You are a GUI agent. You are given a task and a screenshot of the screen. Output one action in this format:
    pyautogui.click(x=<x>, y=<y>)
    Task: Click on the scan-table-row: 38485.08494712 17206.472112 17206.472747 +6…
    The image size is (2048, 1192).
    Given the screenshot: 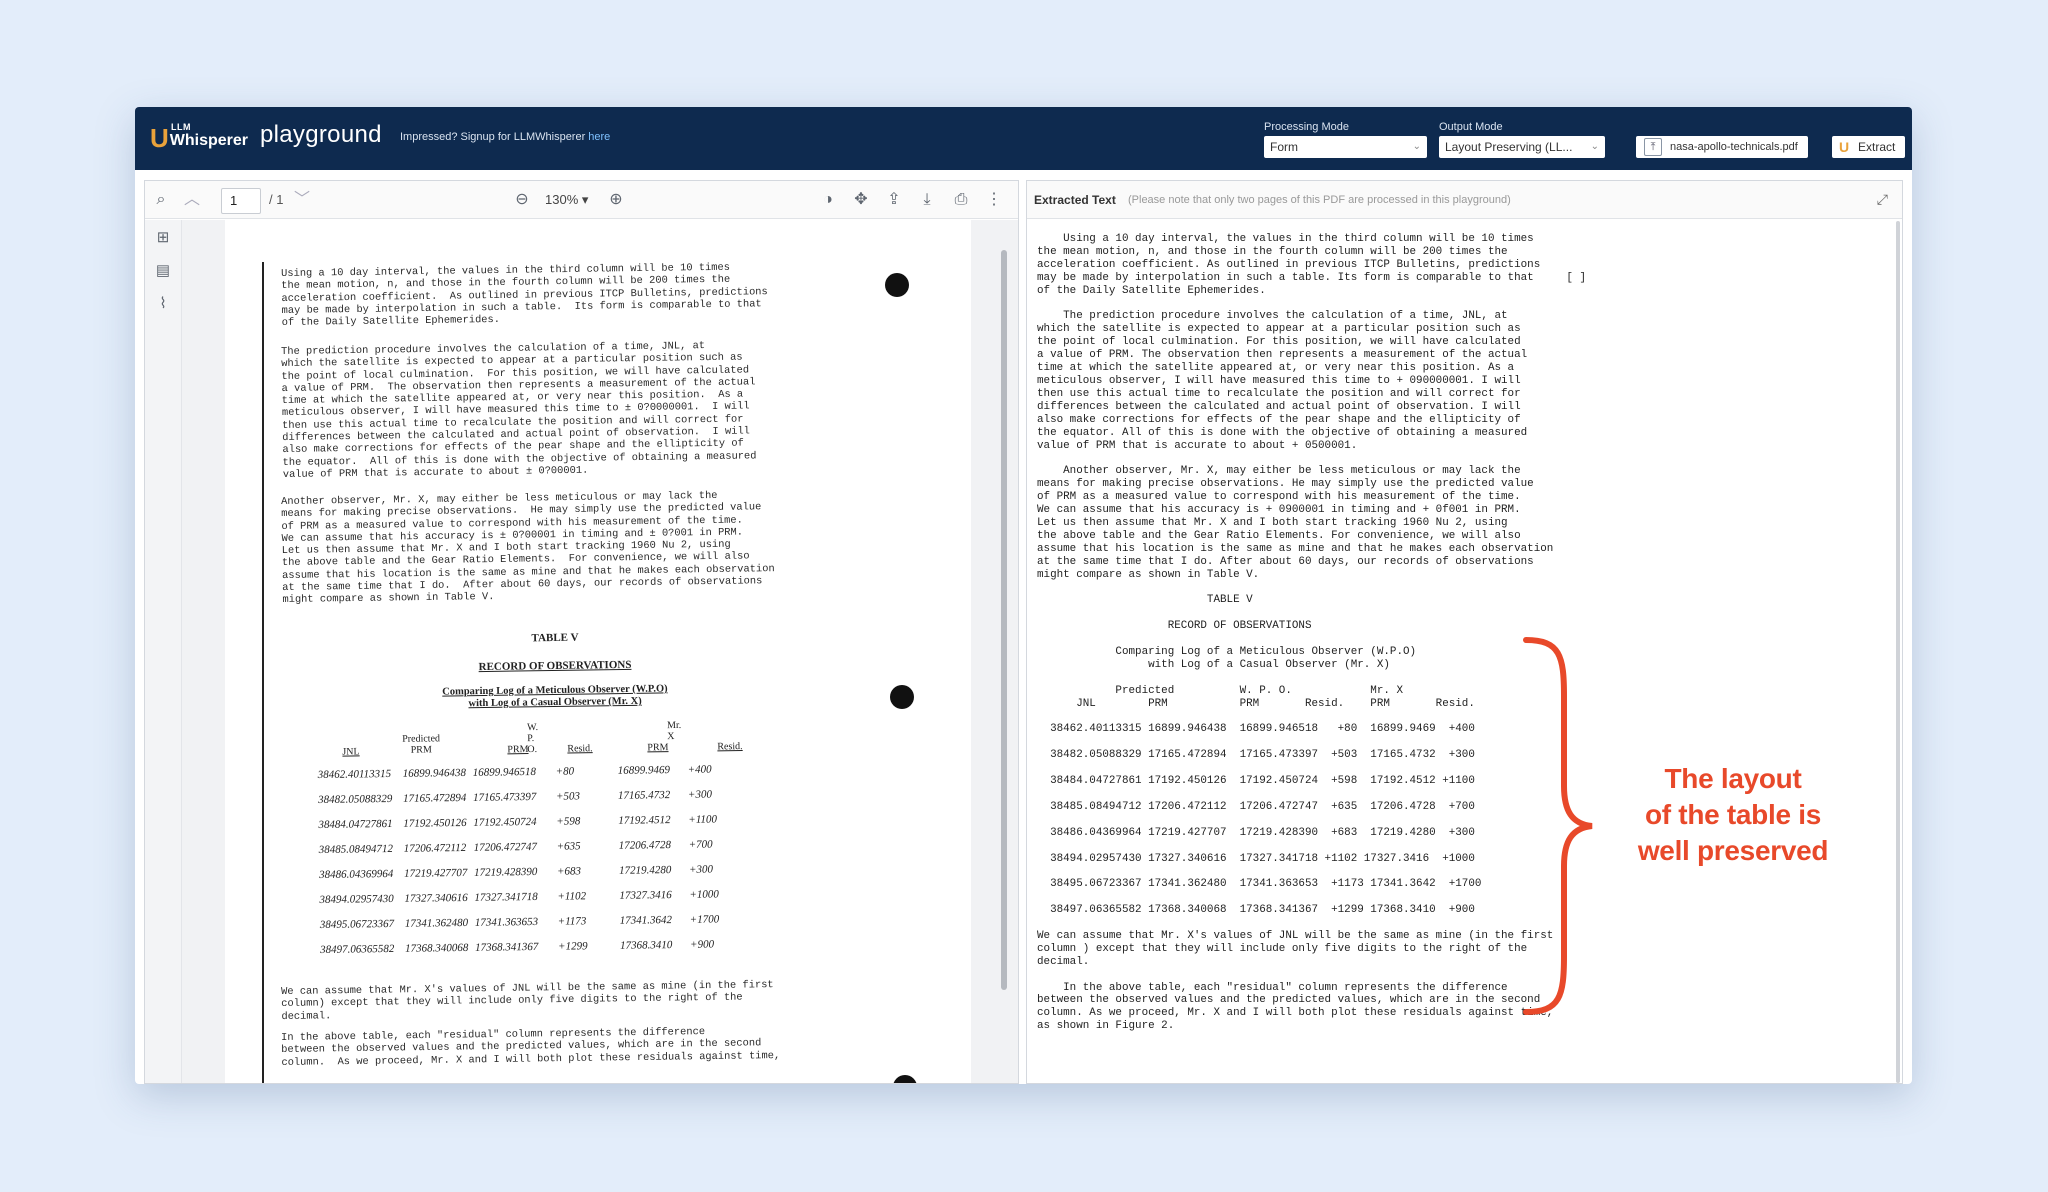 What is the action you would take?
    pyautogui.click(x=516, y=853)
    